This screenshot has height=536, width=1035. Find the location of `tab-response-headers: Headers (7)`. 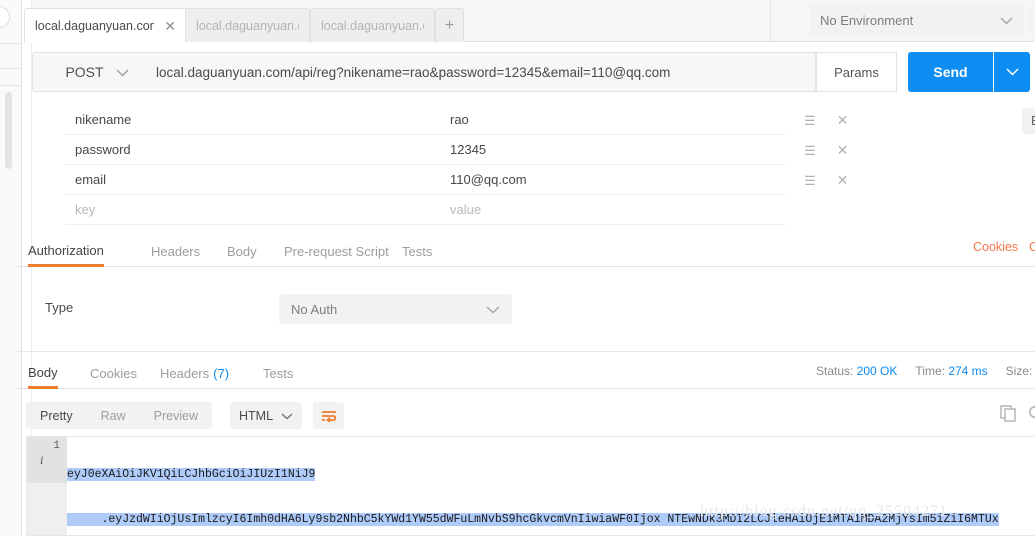

tab-response-headers: Headers (7) is located at coordinates (194, 373).